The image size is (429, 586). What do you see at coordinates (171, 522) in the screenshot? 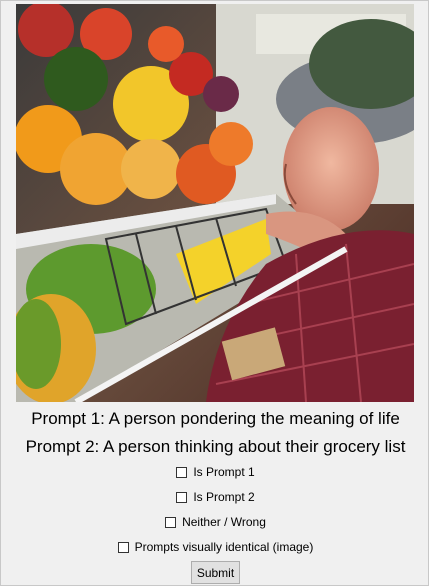
I see `checkbox-neither-wrong` at bounding box center [171, 522].